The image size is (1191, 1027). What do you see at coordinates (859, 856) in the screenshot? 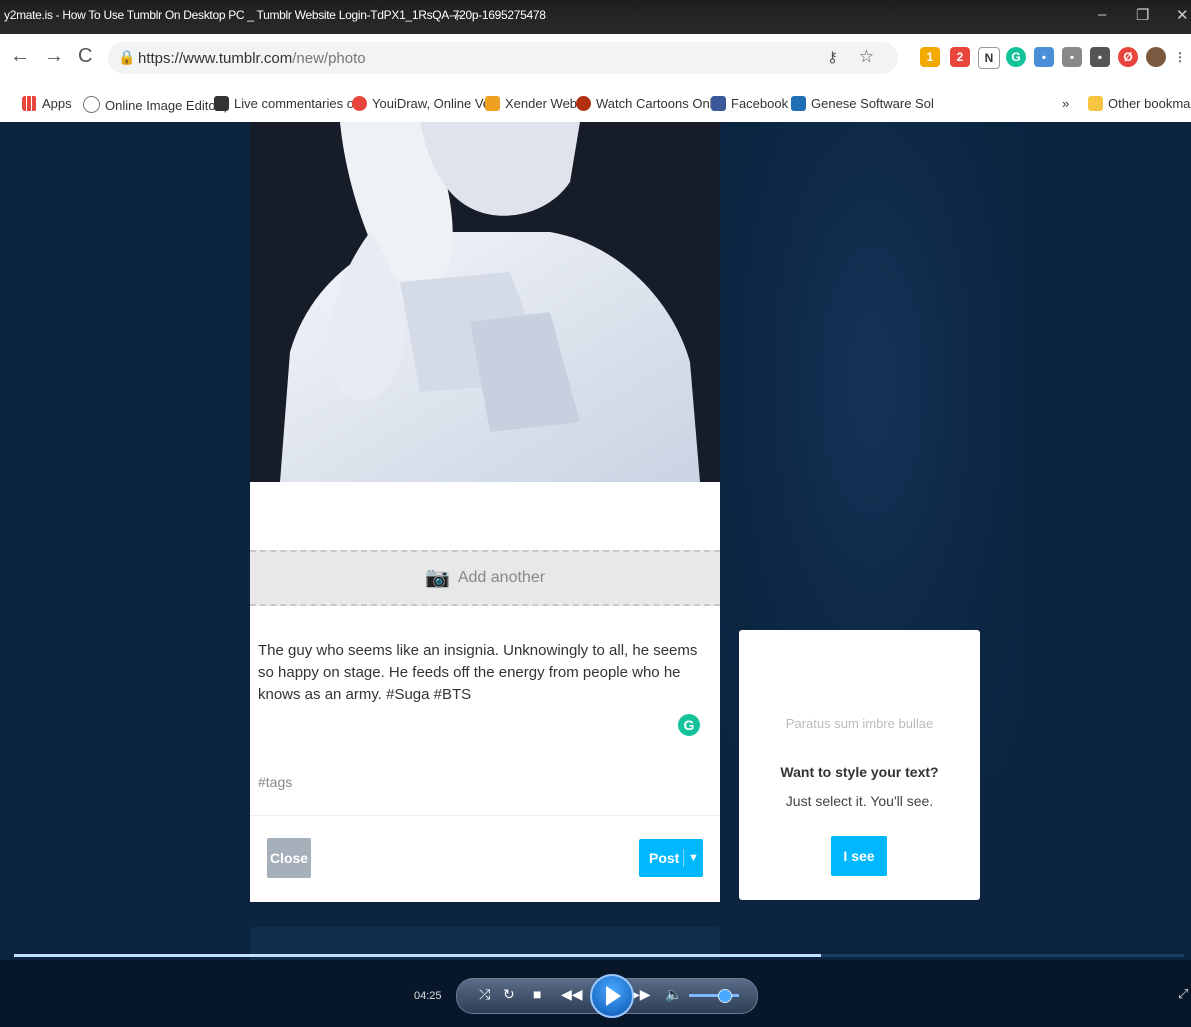
I see `i-see-button: I see` at bounding box center [859, 856].